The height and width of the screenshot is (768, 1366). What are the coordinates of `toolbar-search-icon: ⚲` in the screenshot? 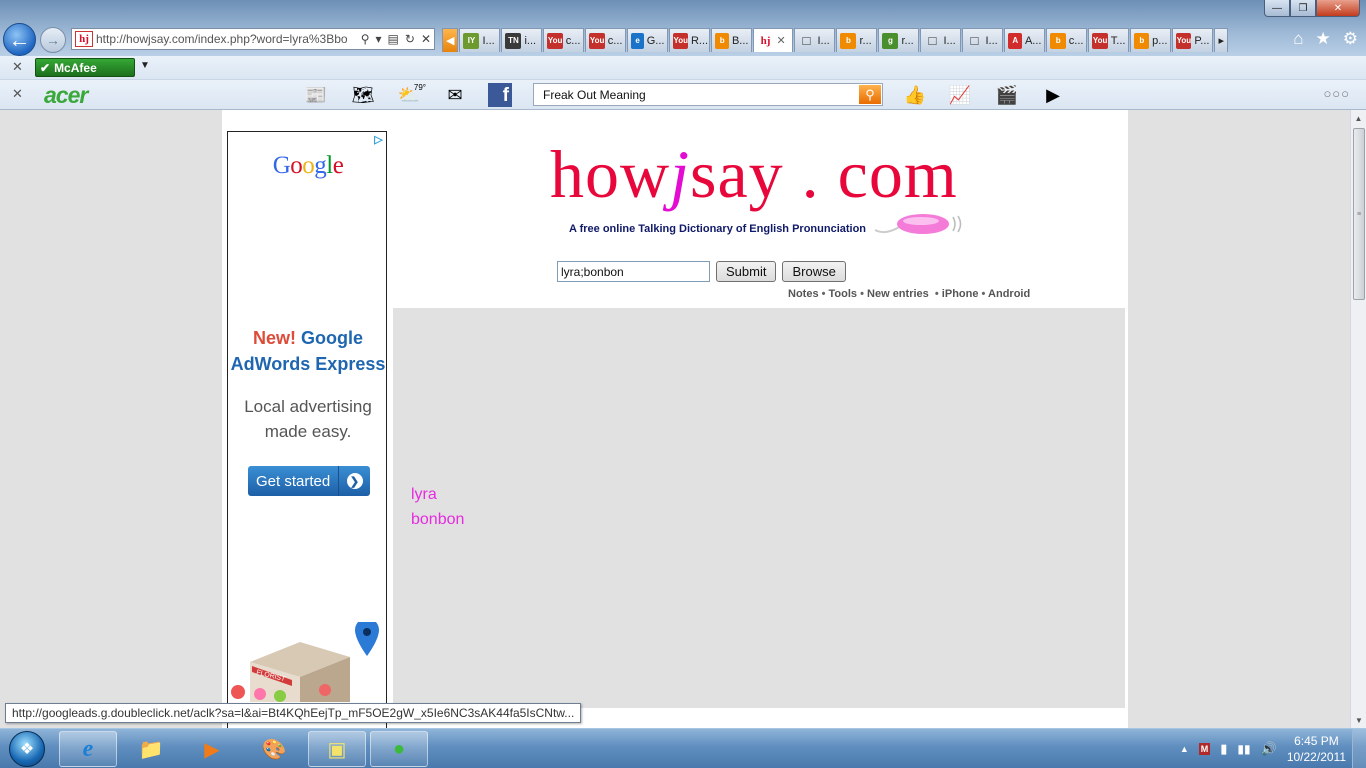 It's located at (870, 94).